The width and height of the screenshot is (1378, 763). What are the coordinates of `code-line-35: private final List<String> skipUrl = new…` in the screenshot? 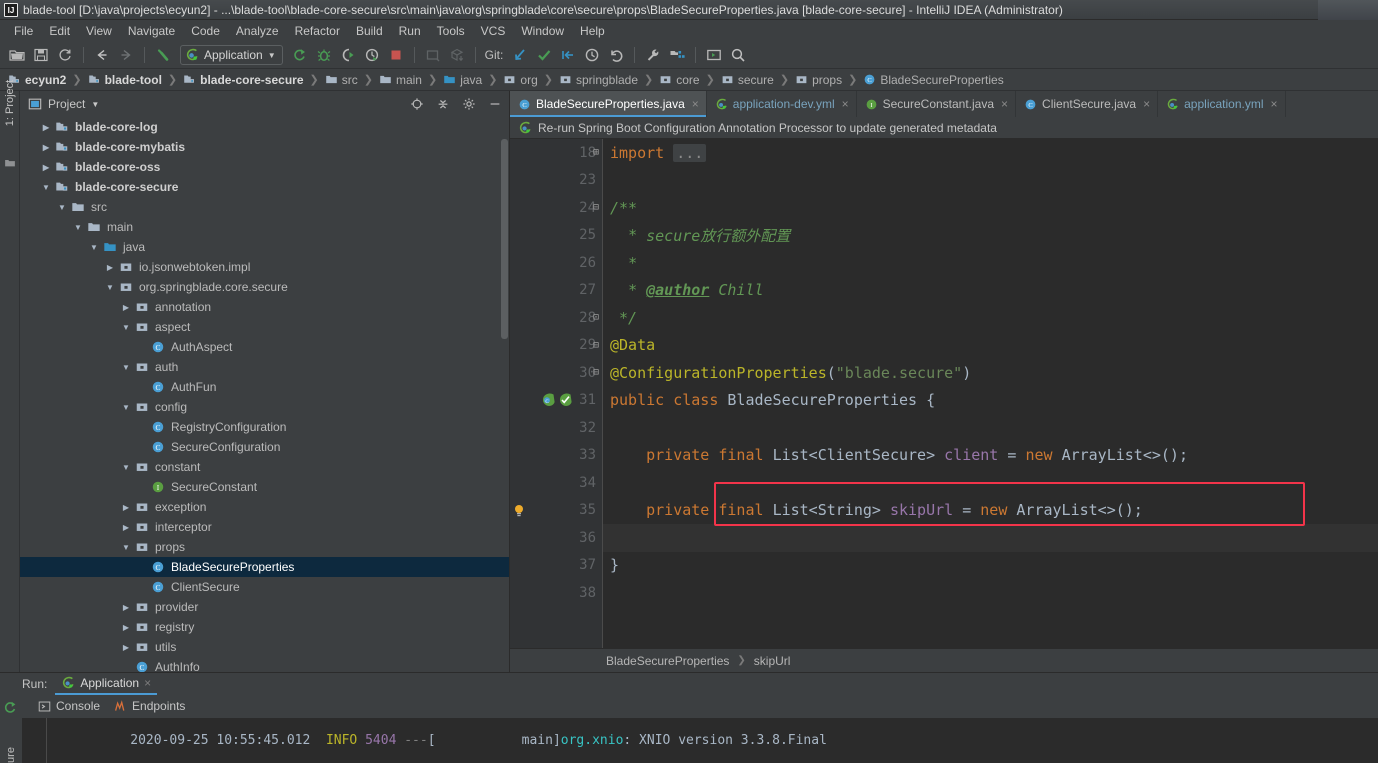 It's located at (872, 511).